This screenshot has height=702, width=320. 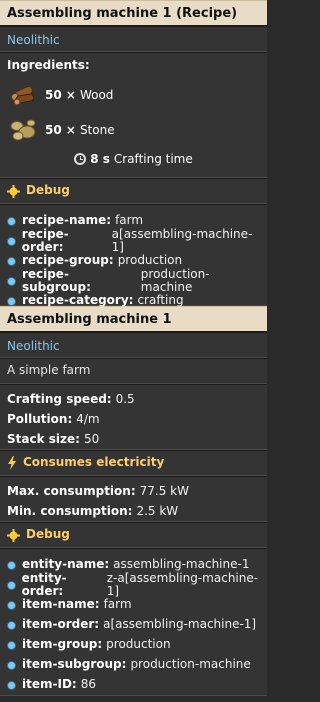 What do you see at coordinates (164, 491) in the screenshot?
I see `electricity-value: 77.5 kW` at bounding box center [164, 491].